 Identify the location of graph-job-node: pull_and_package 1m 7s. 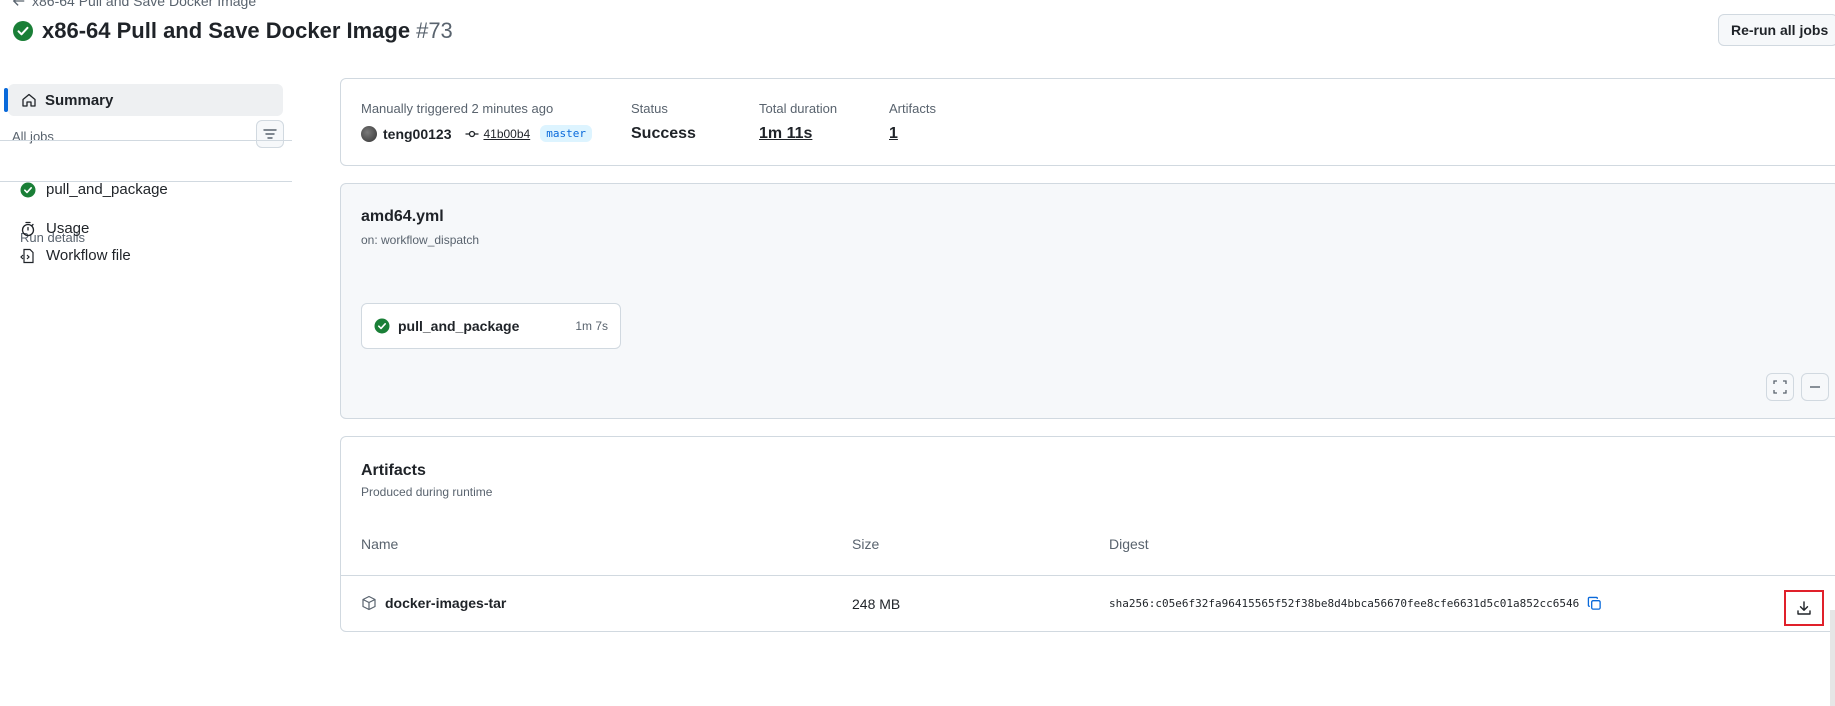
(491, 326).